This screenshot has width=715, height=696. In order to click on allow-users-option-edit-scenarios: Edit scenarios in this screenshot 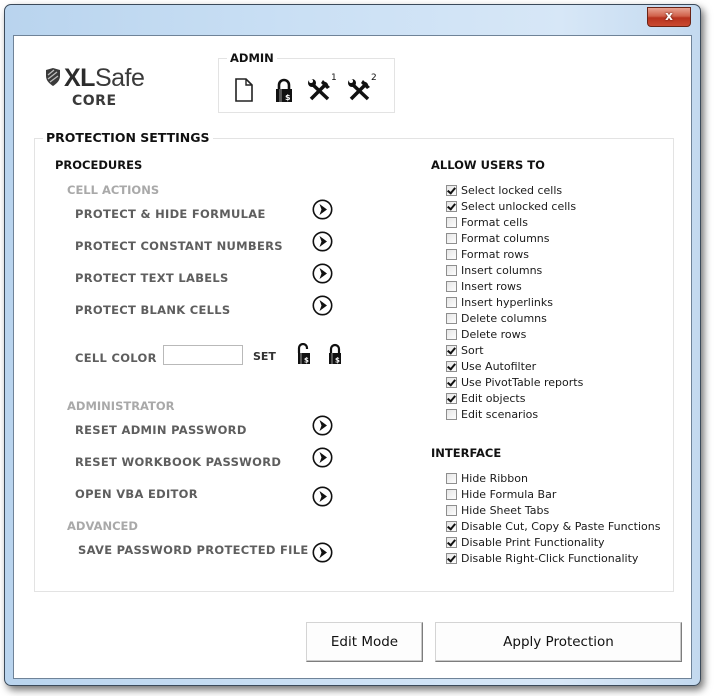, I will do `click(492, 414)`.